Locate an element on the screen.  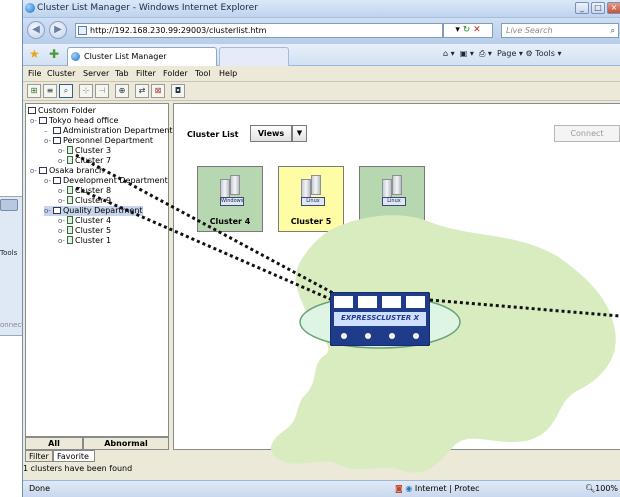
menu-tab: Tab is located at coordinates (122, 73).